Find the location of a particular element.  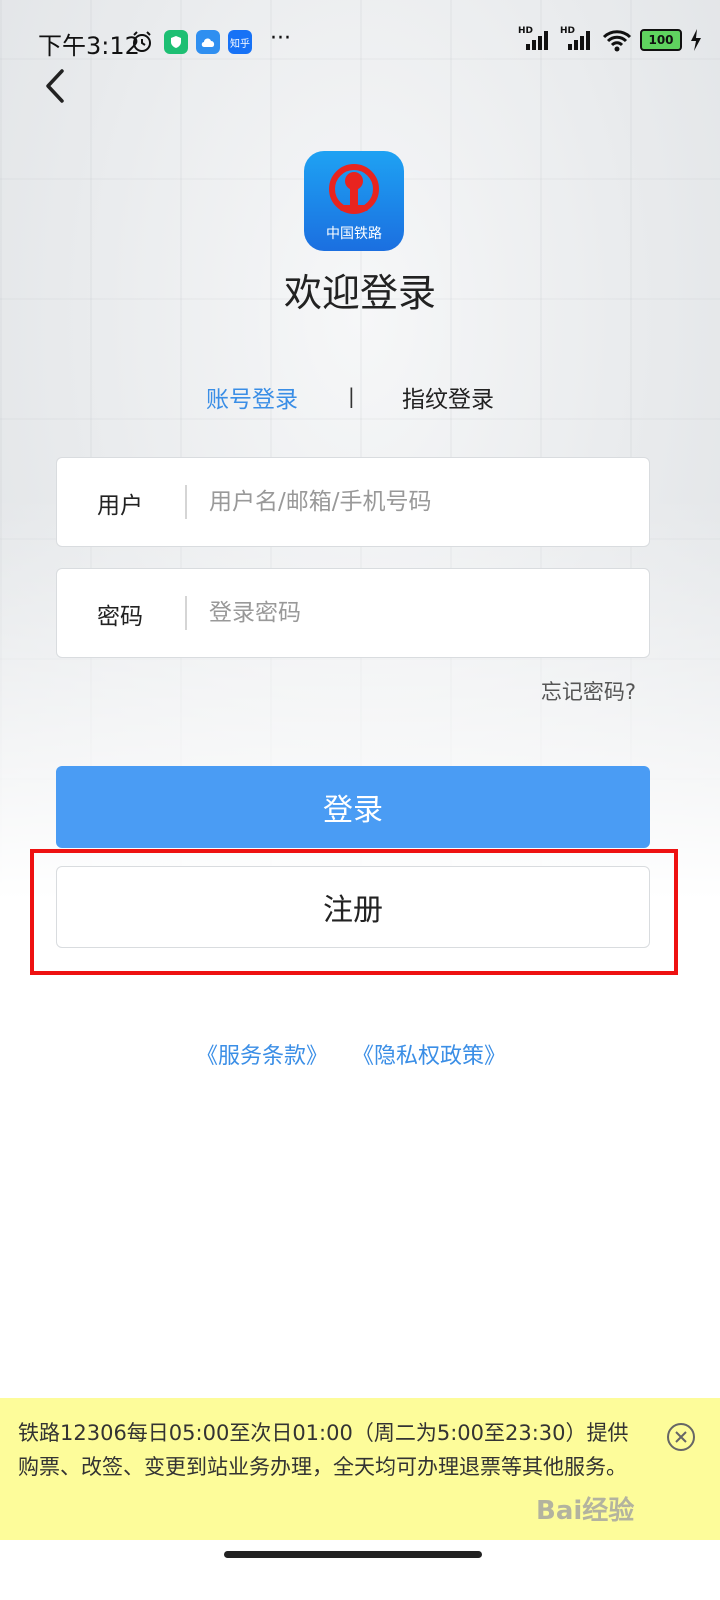

signal-icon-2: HD is located at coordinates (577, 39).